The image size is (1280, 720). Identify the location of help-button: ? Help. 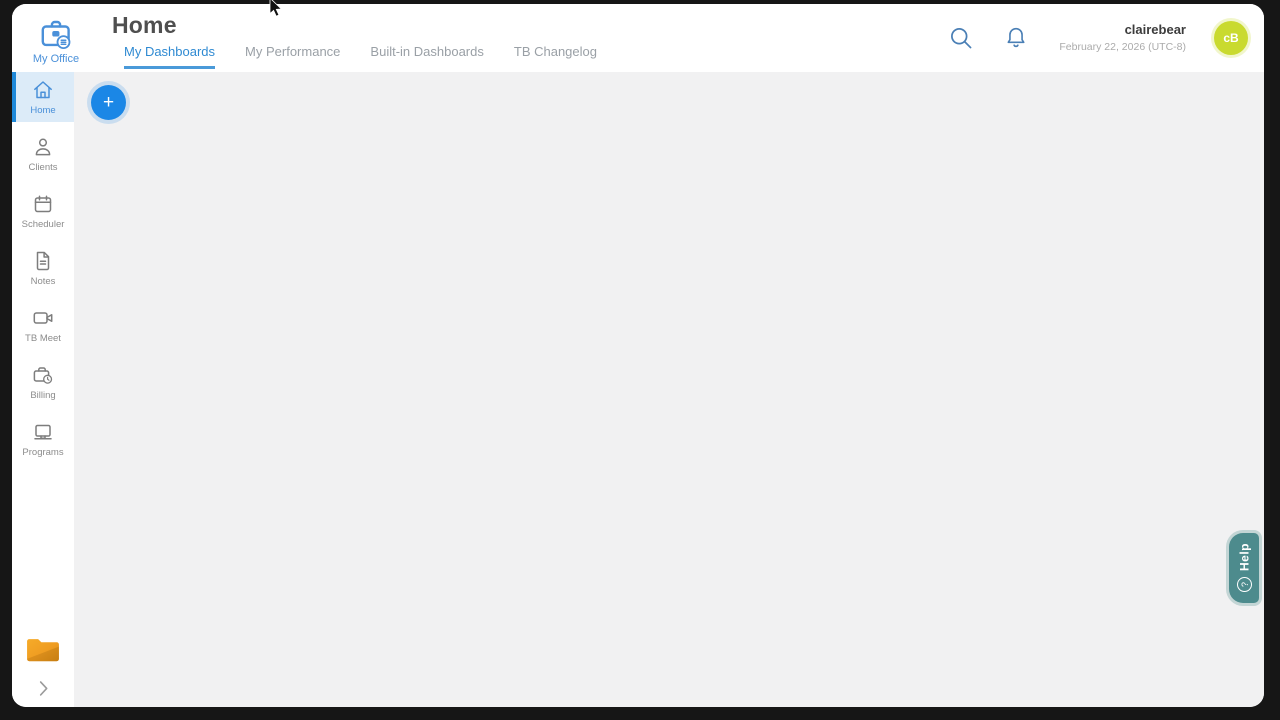
(1244, 568).